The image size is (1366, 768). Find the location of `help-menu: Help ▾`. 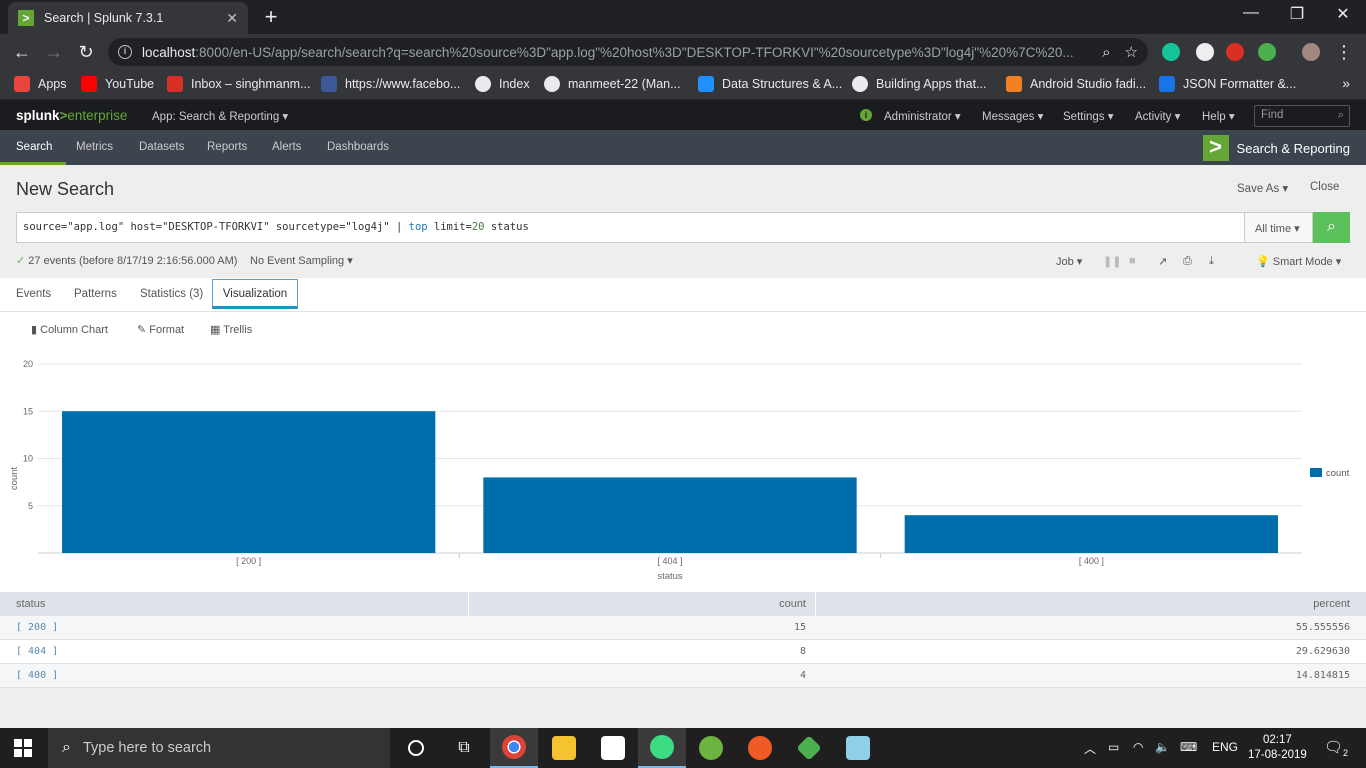

help-menu: Help ▾ is located at coordinates (1218, 116).